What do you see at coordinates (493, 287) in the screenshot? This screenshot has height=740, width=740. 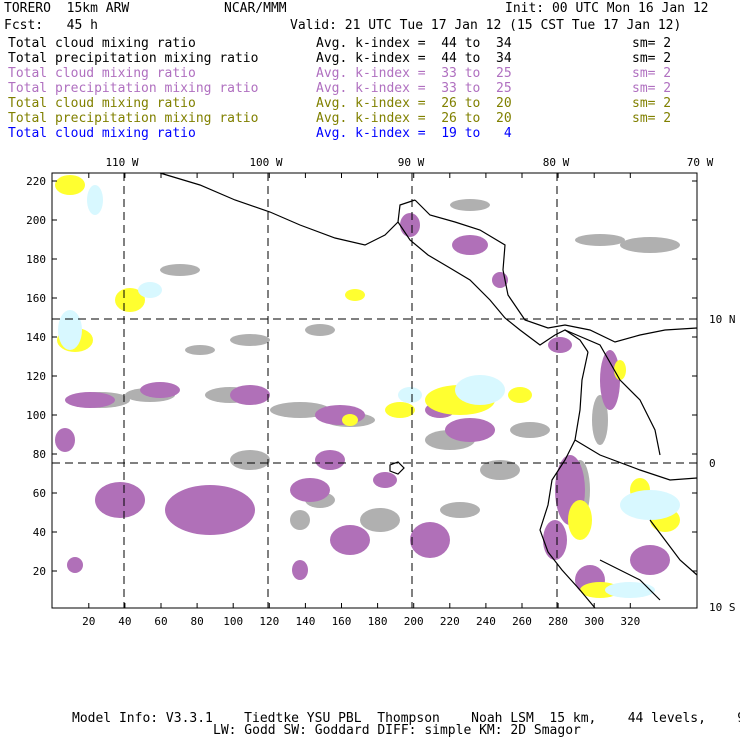 I see `coastline-central-america` at bounding box center [493, 287].